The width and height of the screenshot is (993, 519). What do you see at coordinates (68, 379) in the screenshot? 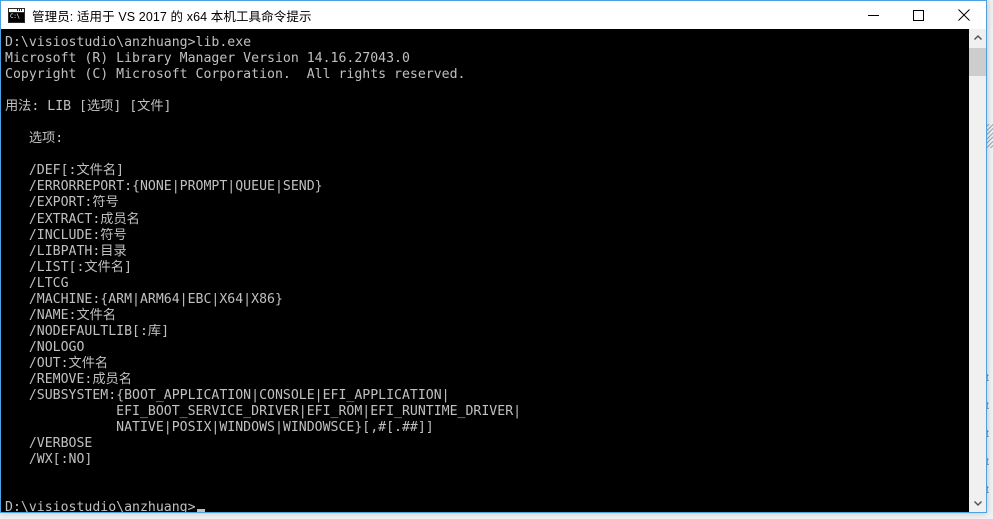
I see `console-line: /REMOVE:成员名` at bounding box center [68, 379].